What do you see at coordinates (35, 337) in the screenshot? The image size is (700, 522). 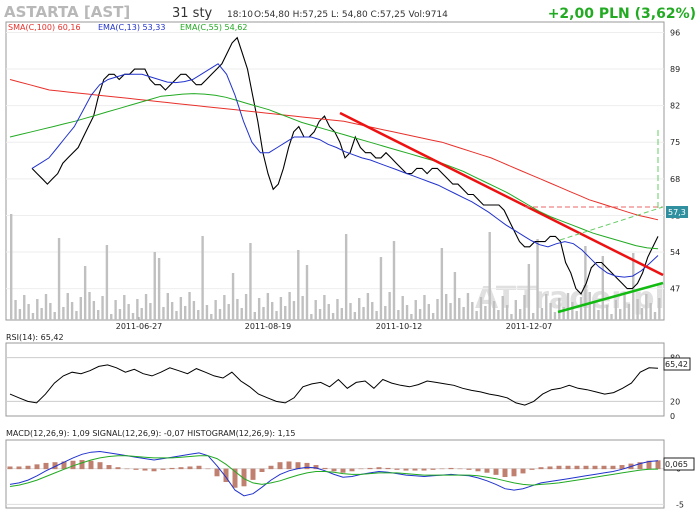 I see `rsi-title: RSI(14): 65,42` at bounding box center [35, 337].